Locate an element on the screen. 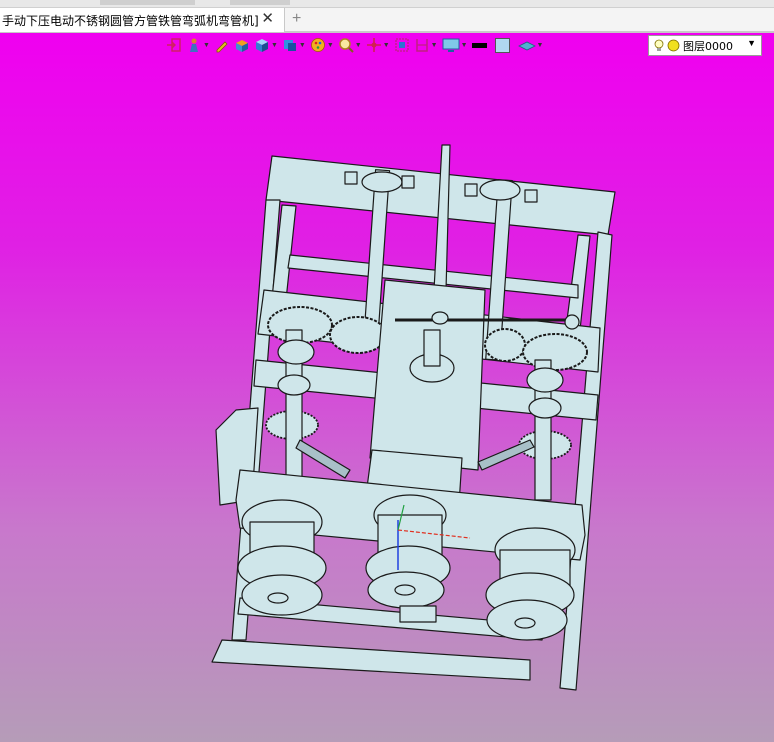  tab-document: 手动下压电动不锈钢圆管方管铁管弯弧机弯管机] ✕ is located at coordinates (142, 20).